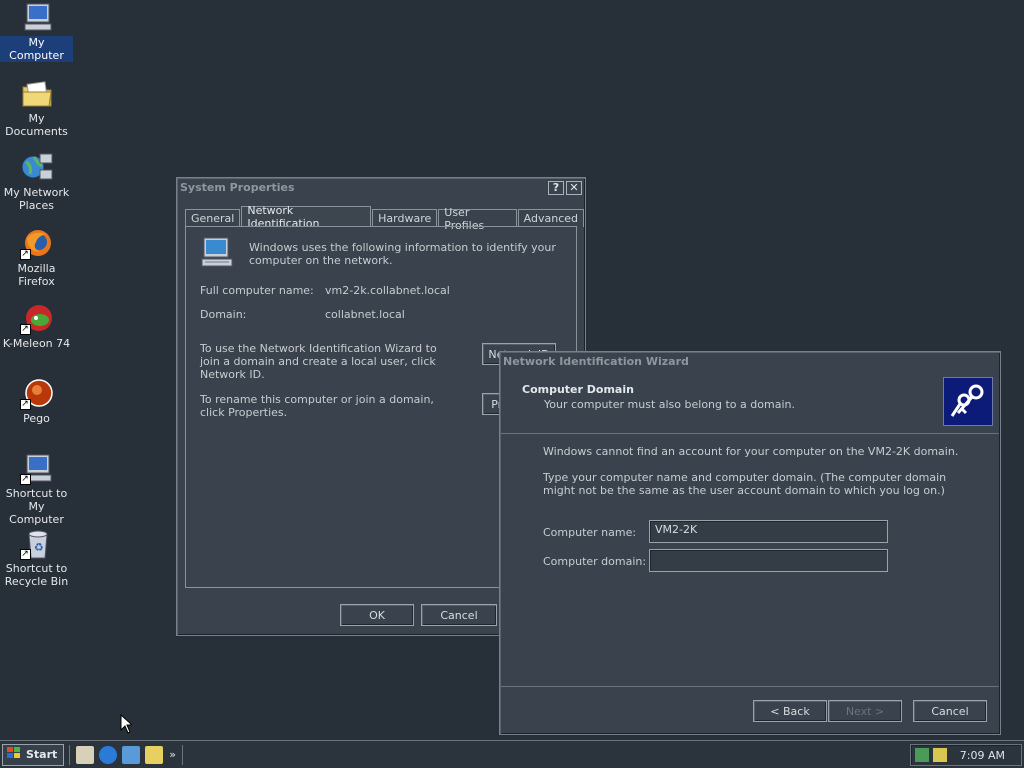 The width and height of the screenshot is (1024, 768). I want to click on desktop-icon-label: My Network Places, so click(36, 199).